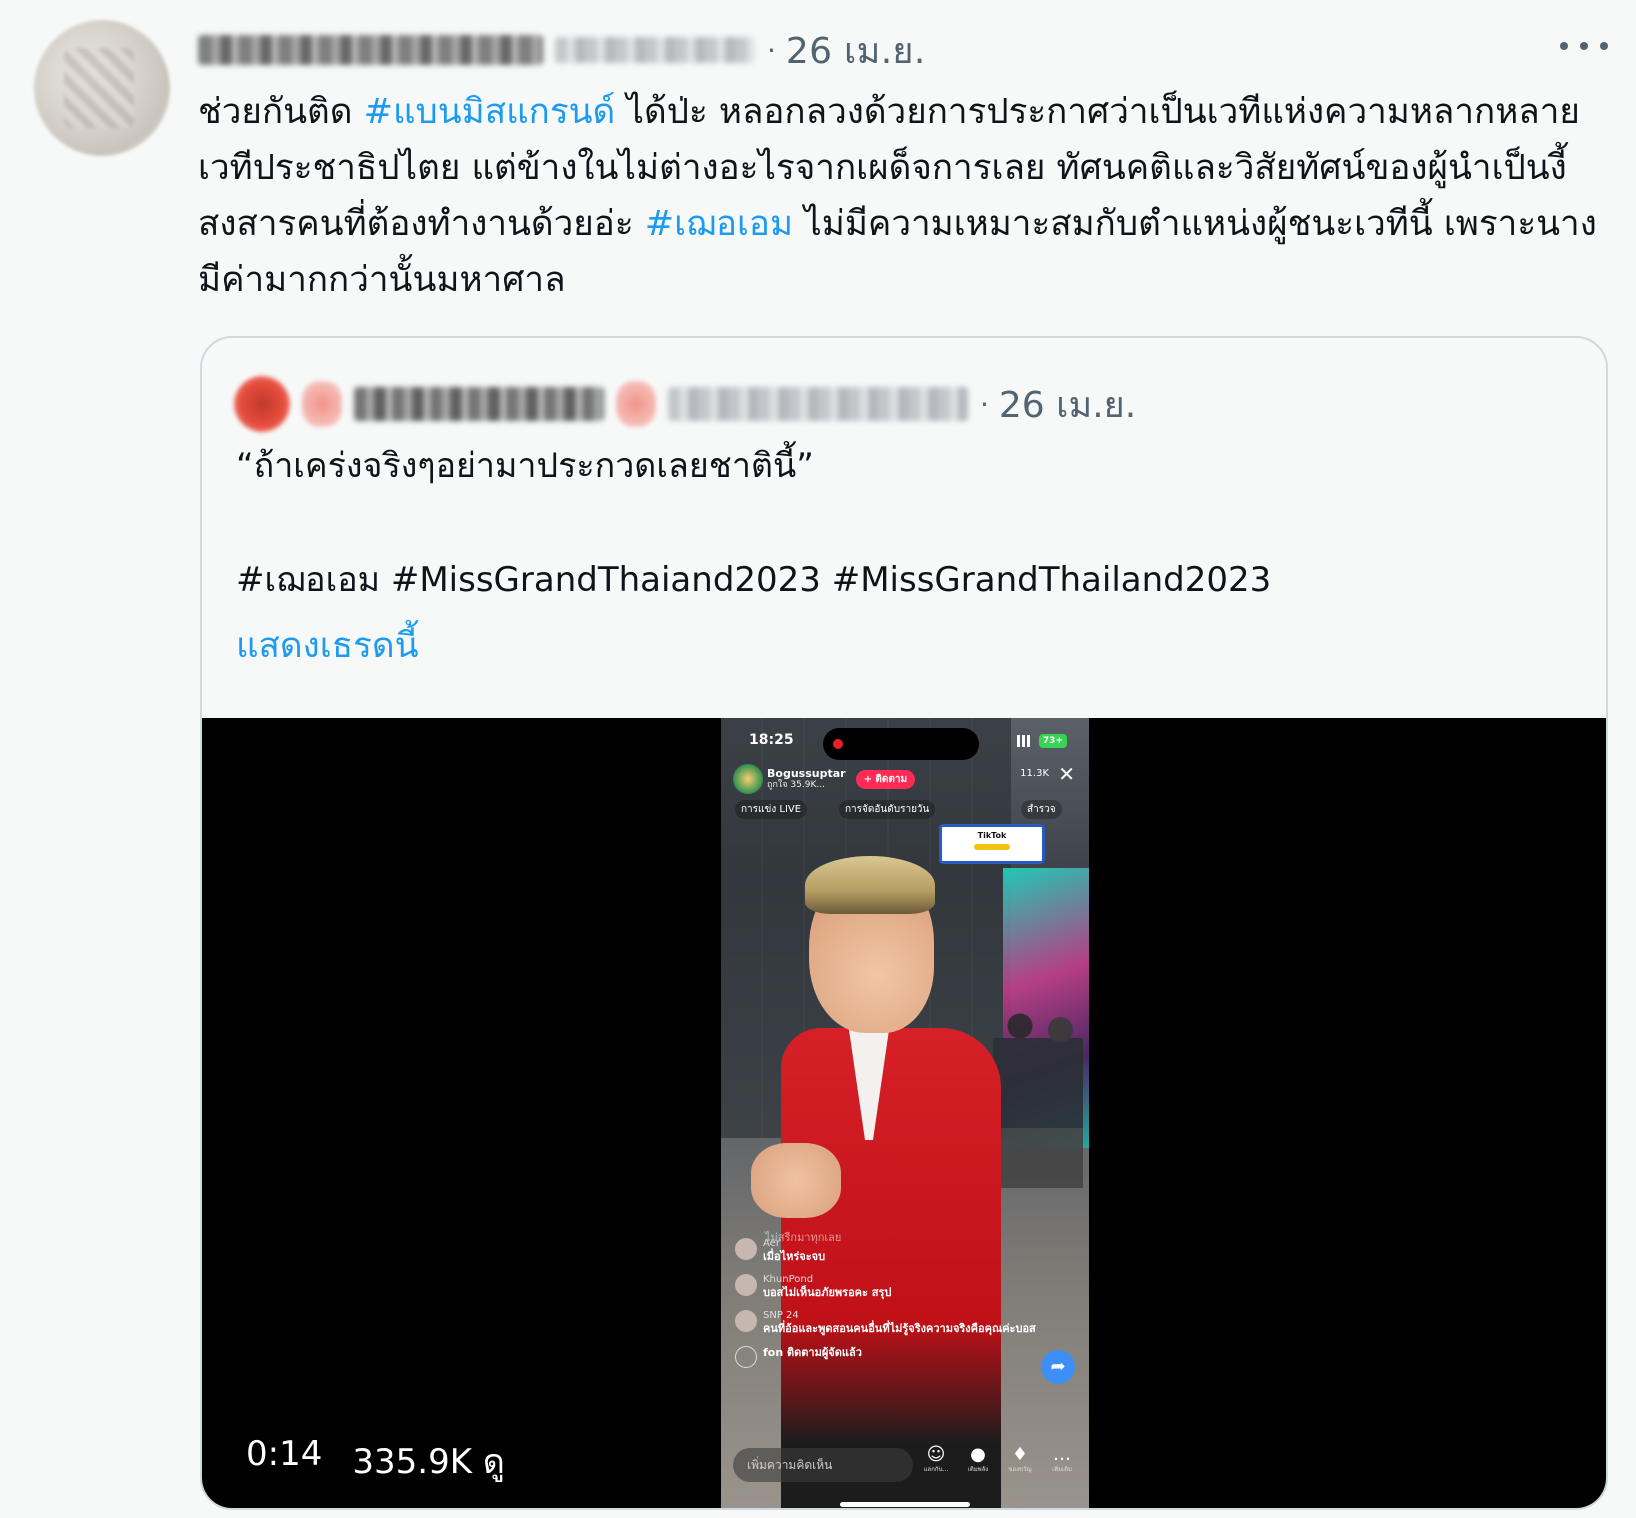  What do you see at coordinates (978, 1459) in the screenshot?
I see `coin-icon: ● เติมพลัง` at bounding box center [978, 1459].